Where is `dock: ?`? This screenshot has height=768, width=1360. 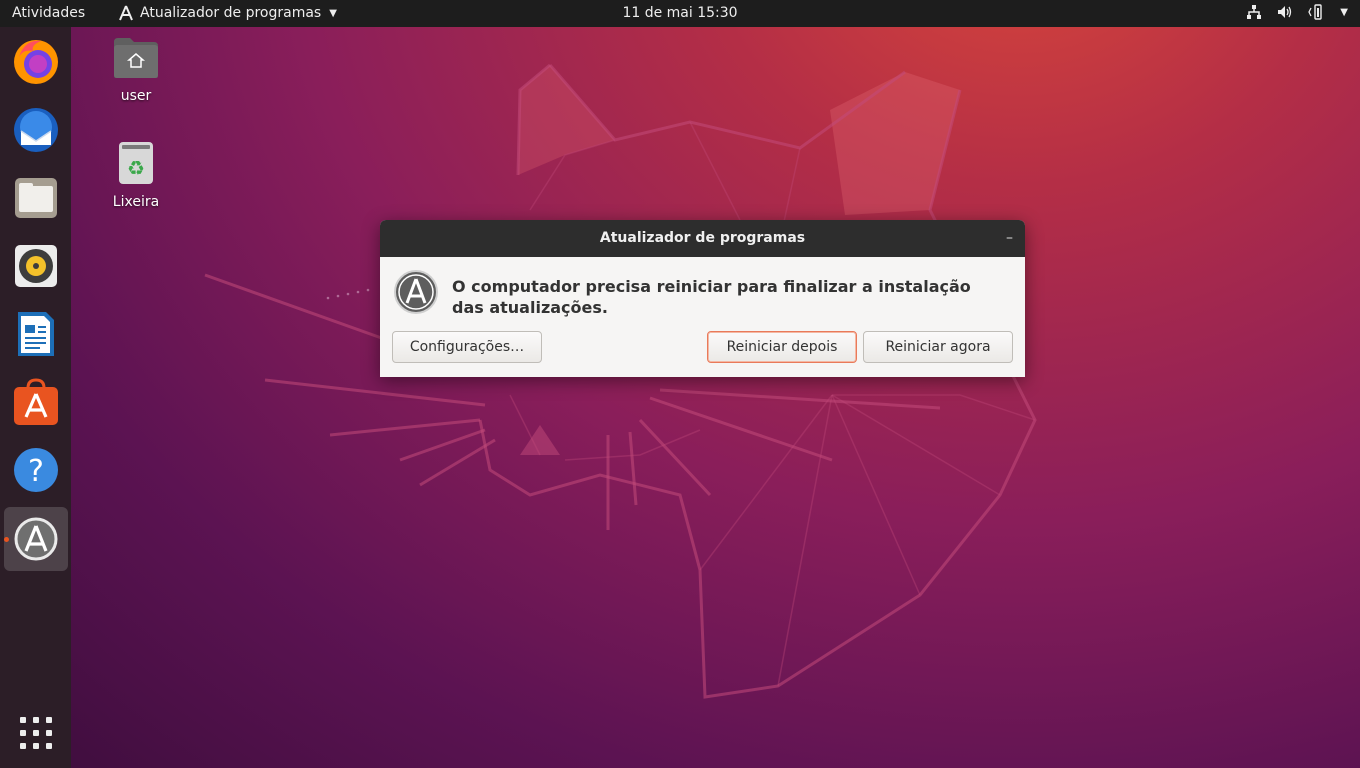
dock: ? is located at coordinates (35, 397).